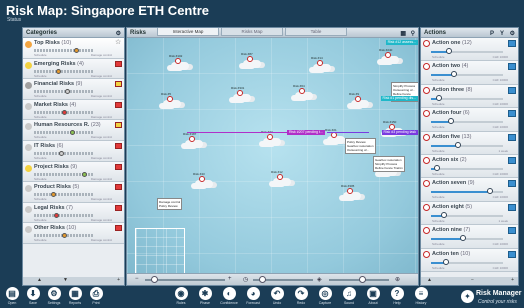  What do you see at coordinates (397, 279) in the screenshot?
I see `expand-icon: ⊕` at bounding box center [397, 279].